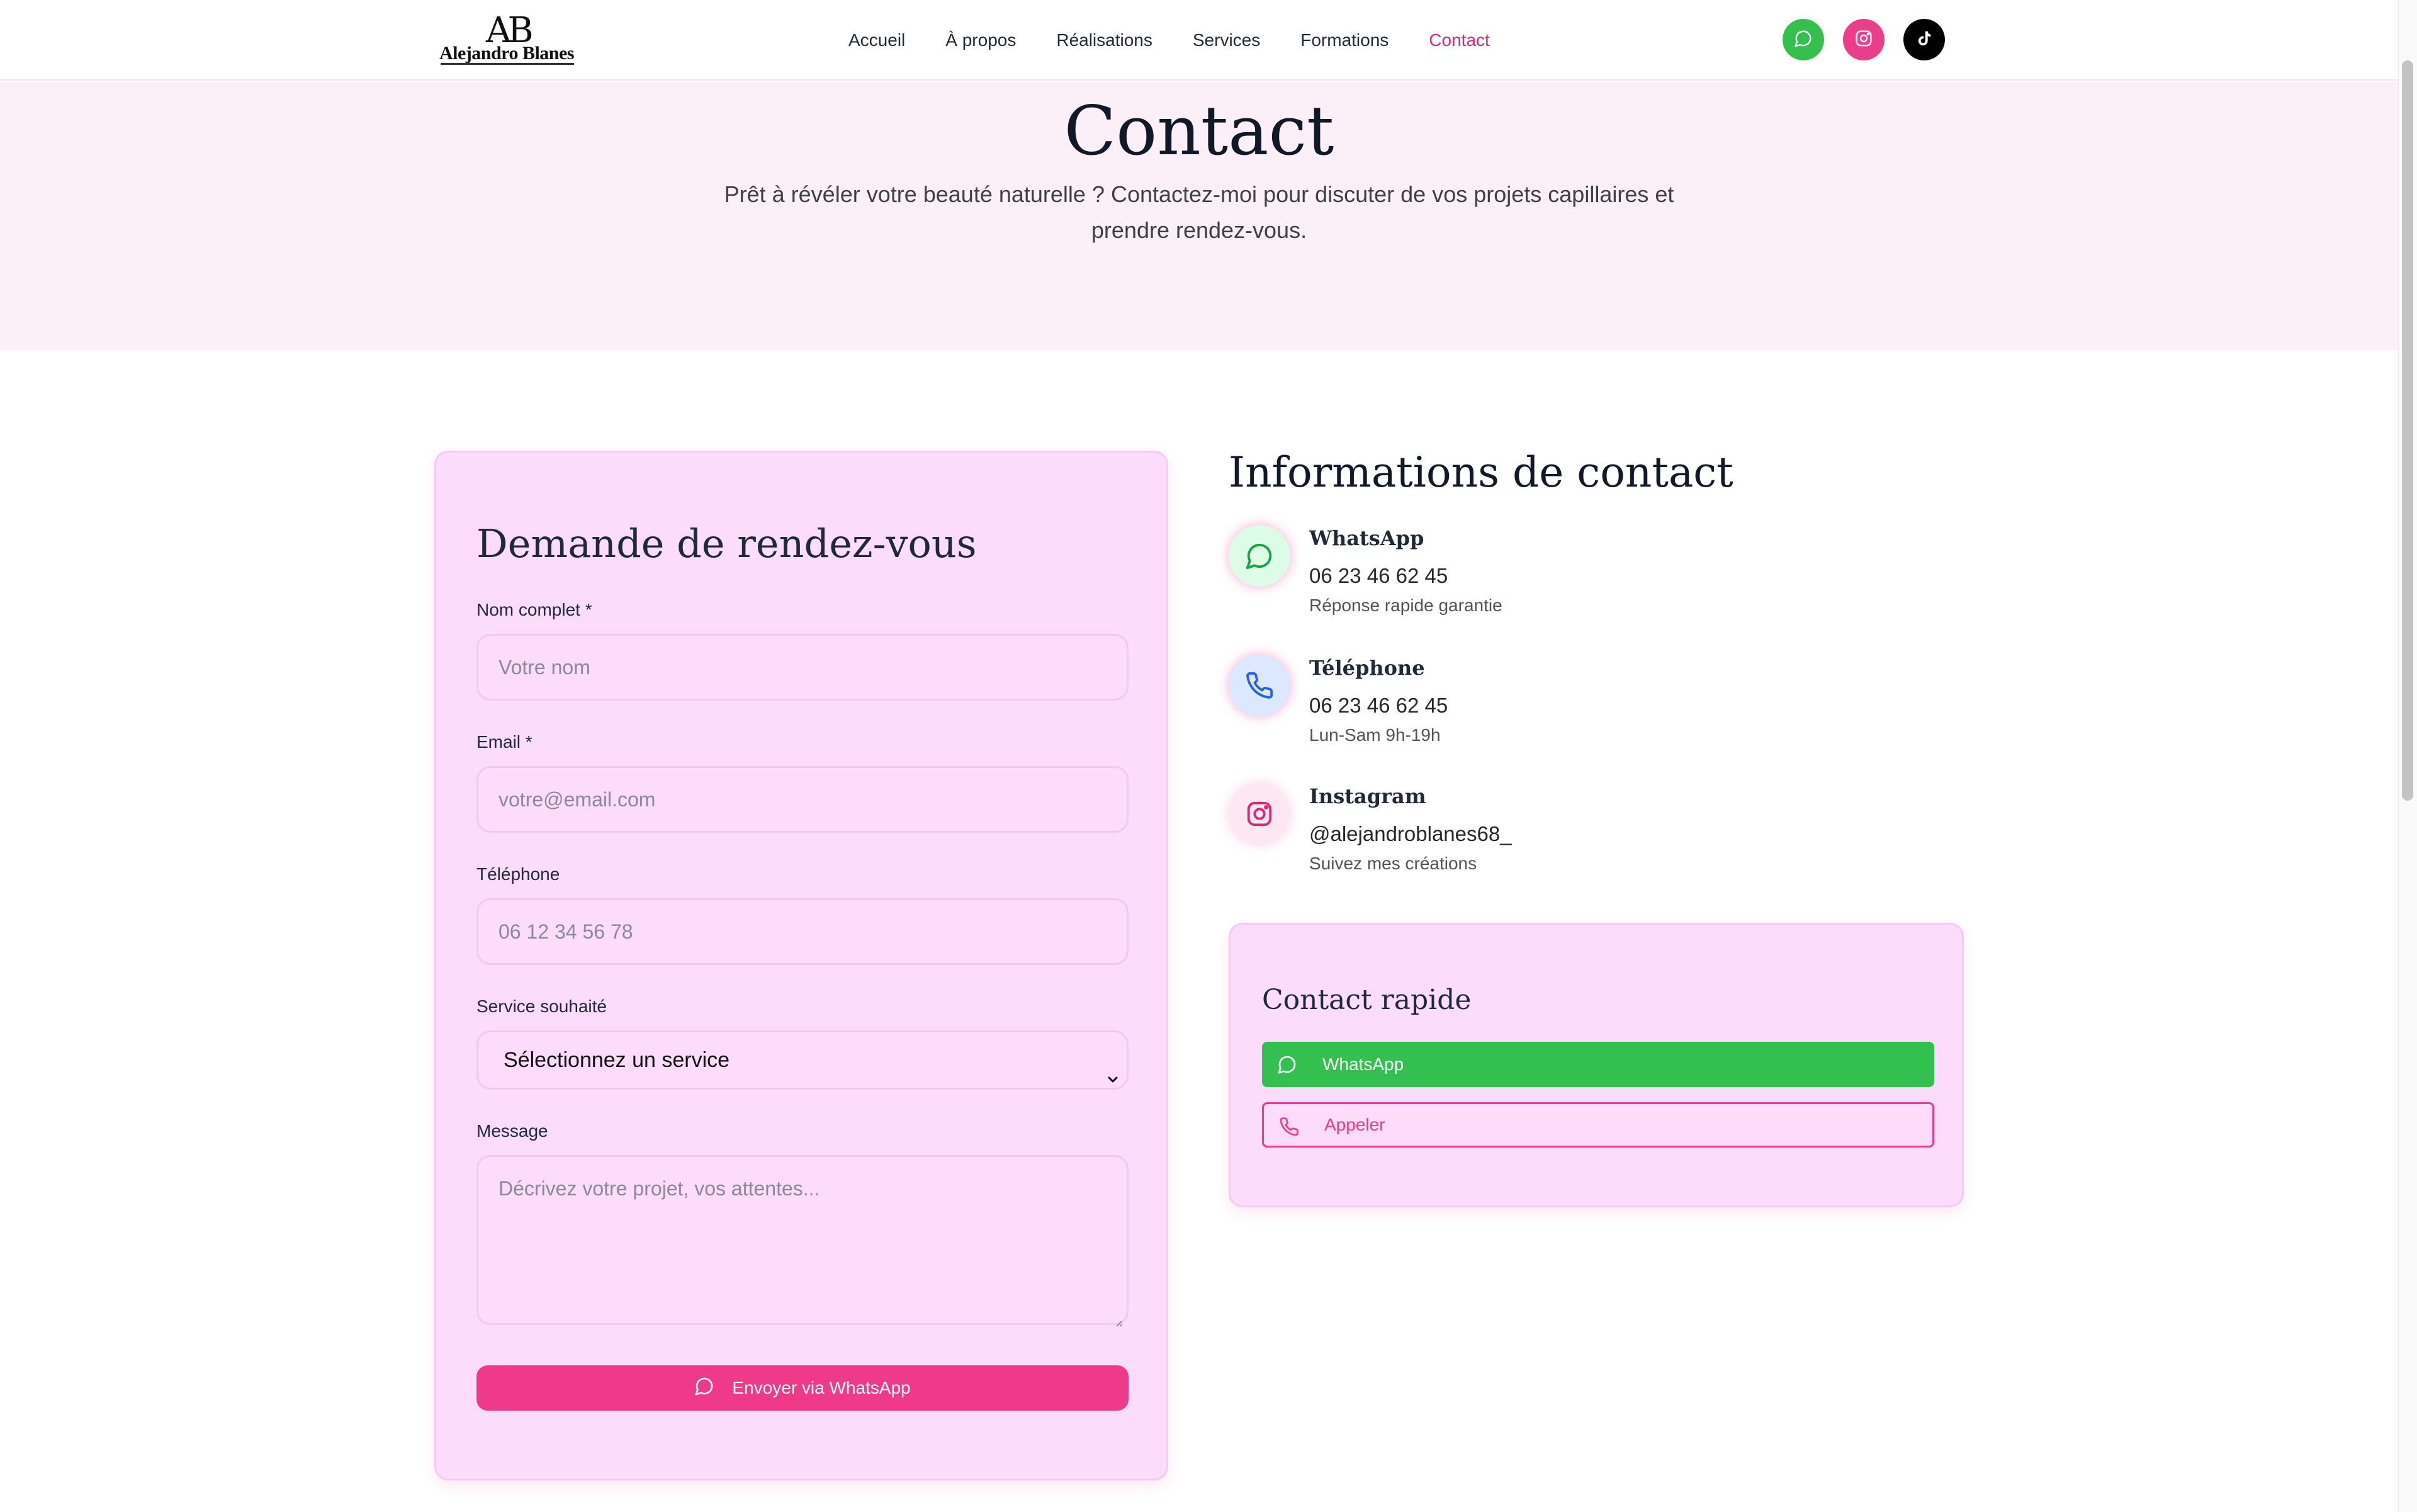  I want to click on quick-whatsapp-button: WhatsApp, so click(1598, 1064).